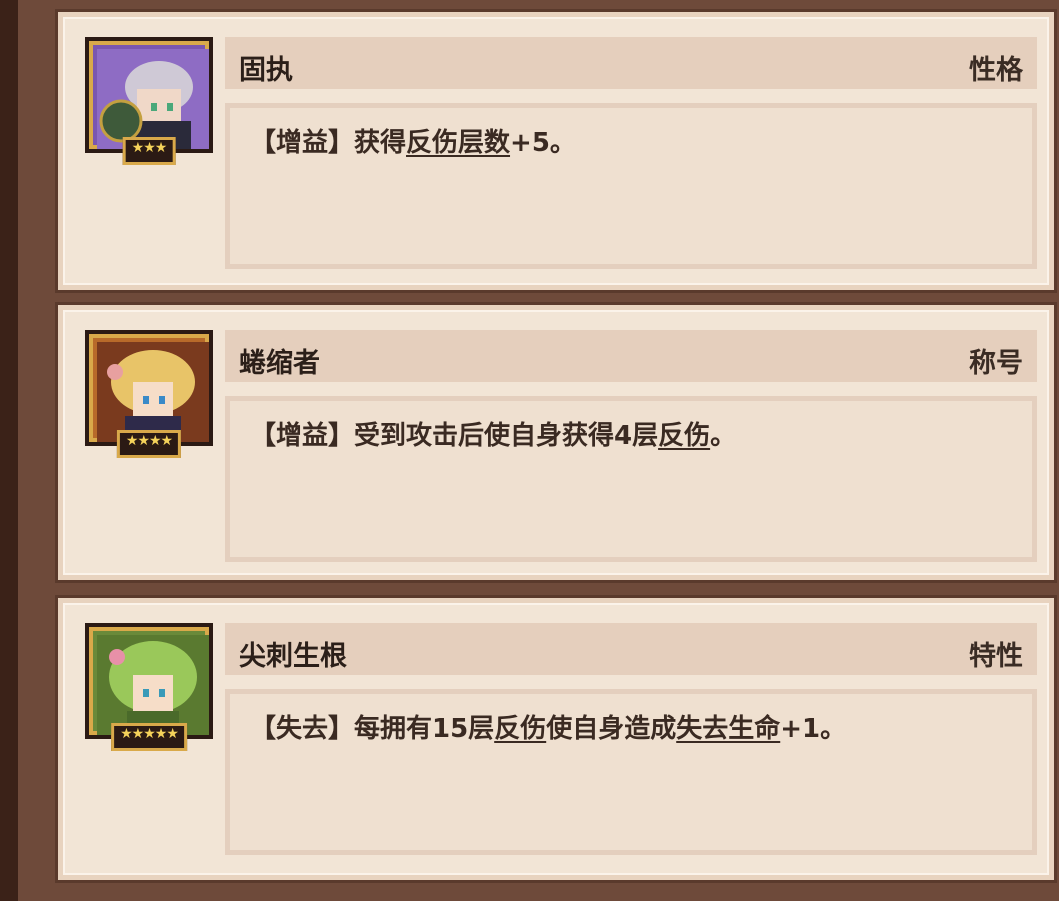  Describe the element at coordinates (631, 186) in the screenshot. I see `trait-description-box: 【增益】获得反伤层数+5。` at that location.